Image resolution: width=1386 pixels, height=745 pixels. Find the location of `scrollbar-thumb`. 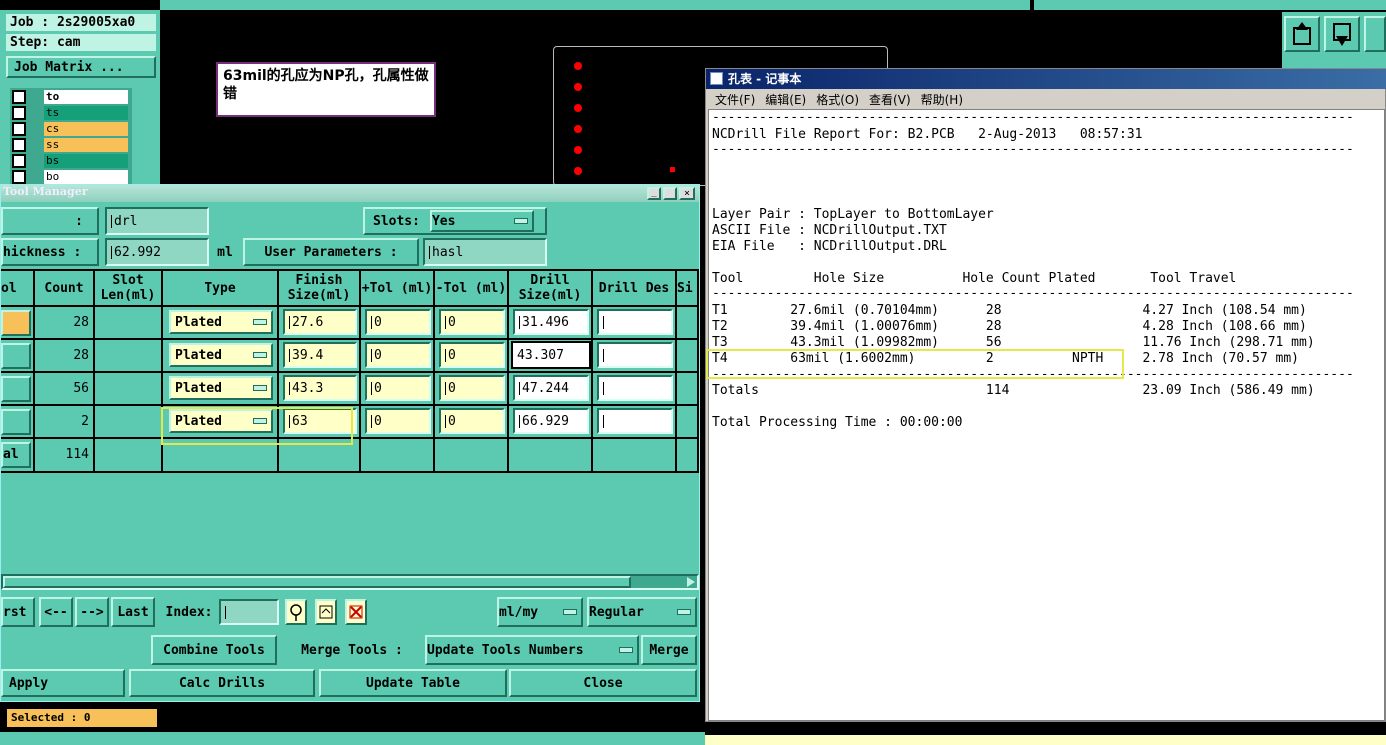

scrollbar-thumb is located at coordinates (317, 582).